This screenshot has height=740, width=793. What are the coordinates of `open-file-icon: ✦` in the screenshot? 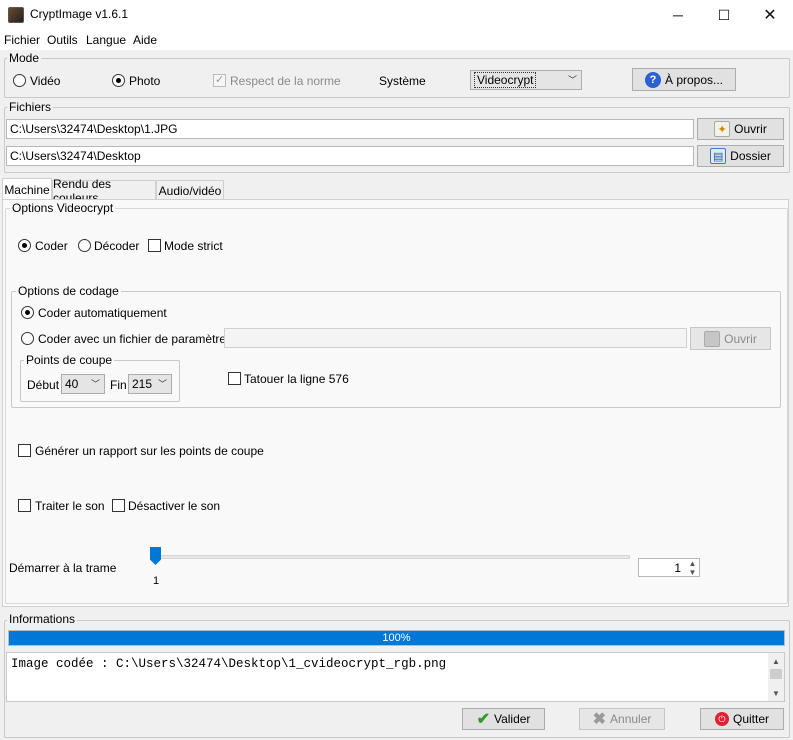 It's located at (722, 129).